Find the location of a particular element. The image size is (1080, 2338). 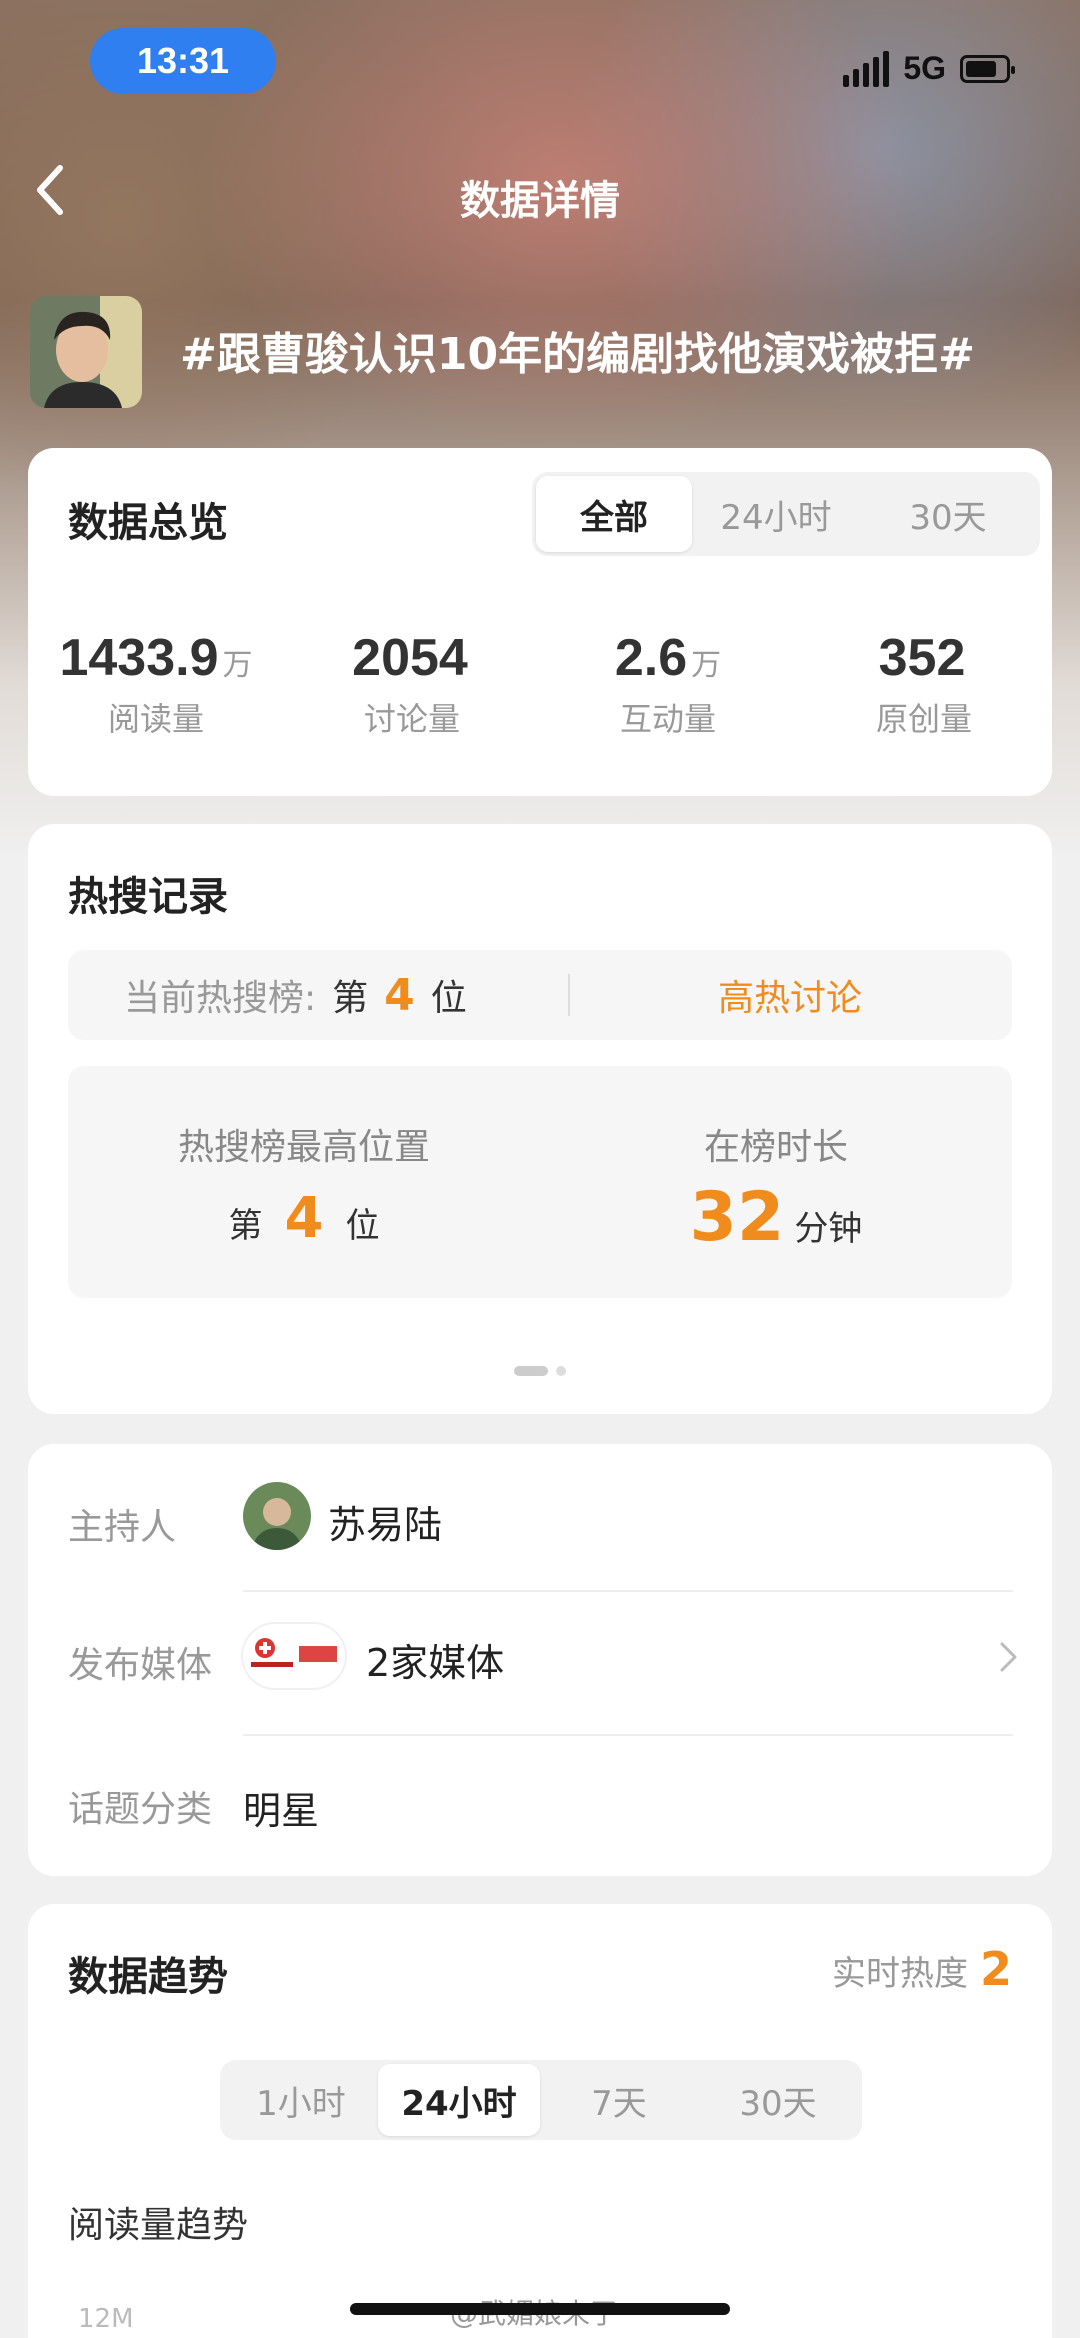

current-rank-value: 4 is located at coordinates (399, 995).